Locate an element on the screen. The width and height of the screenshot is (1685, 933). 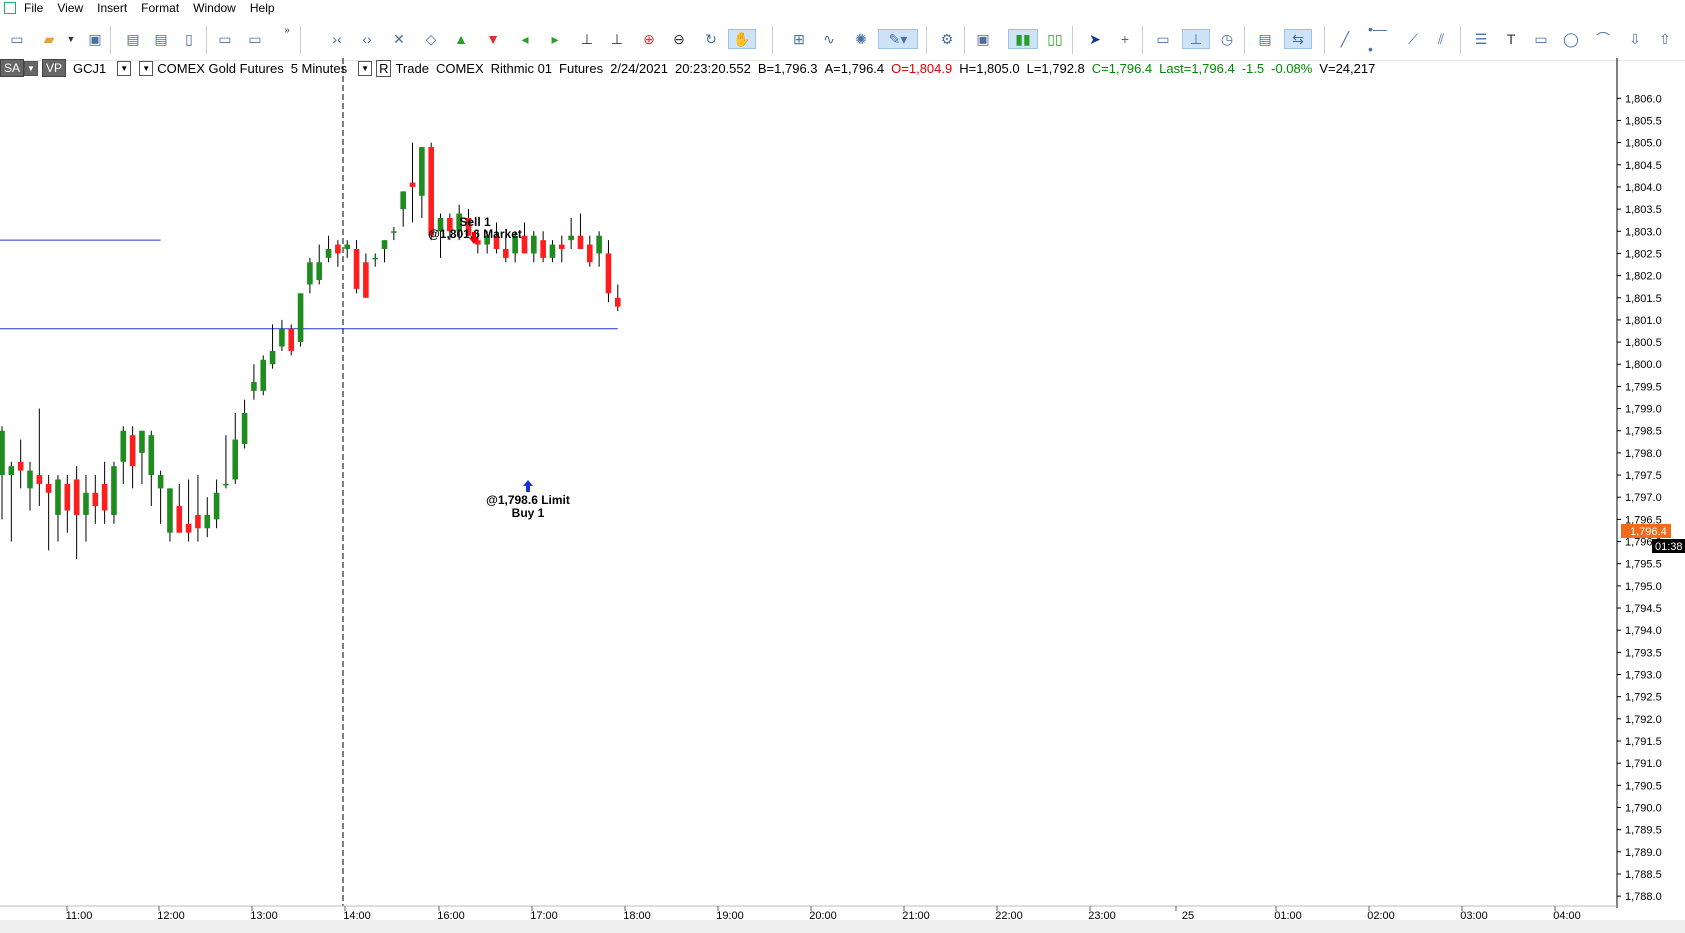
buy-label: Buy 1 is located at coordinates (528, 513).